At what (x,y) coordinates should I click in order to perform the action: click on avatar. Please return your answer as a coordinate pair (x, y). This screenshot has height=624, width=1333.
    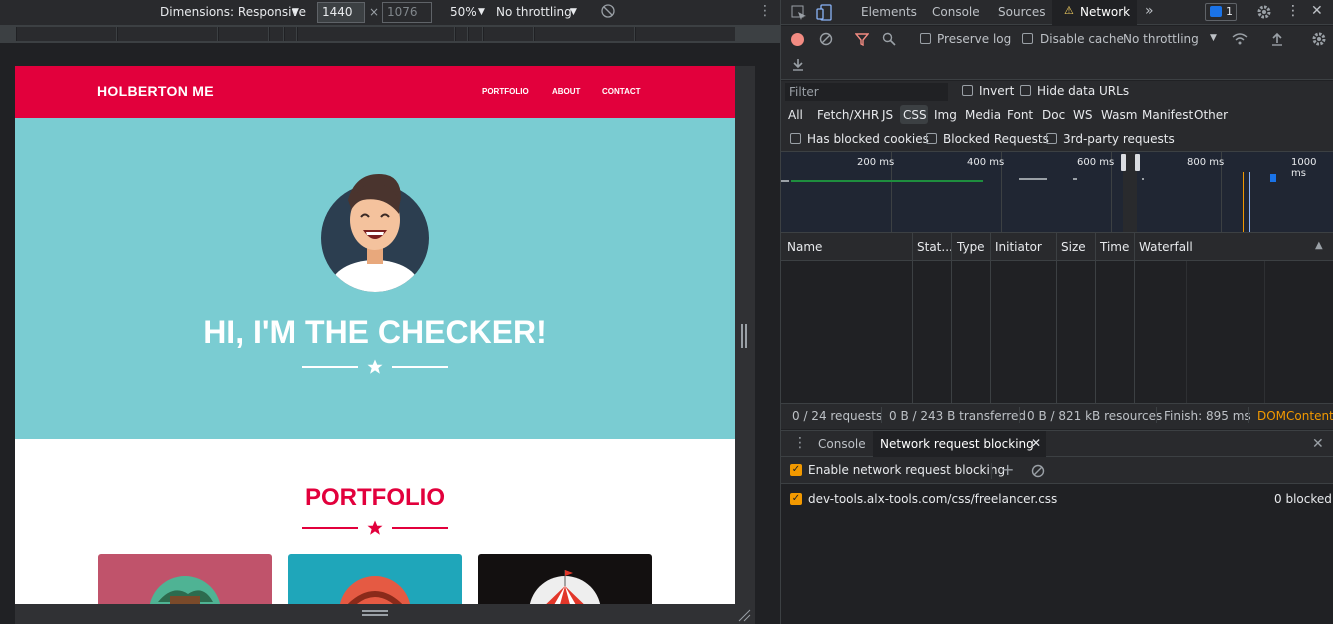
    Looking at the image, I should click on (375, 233).